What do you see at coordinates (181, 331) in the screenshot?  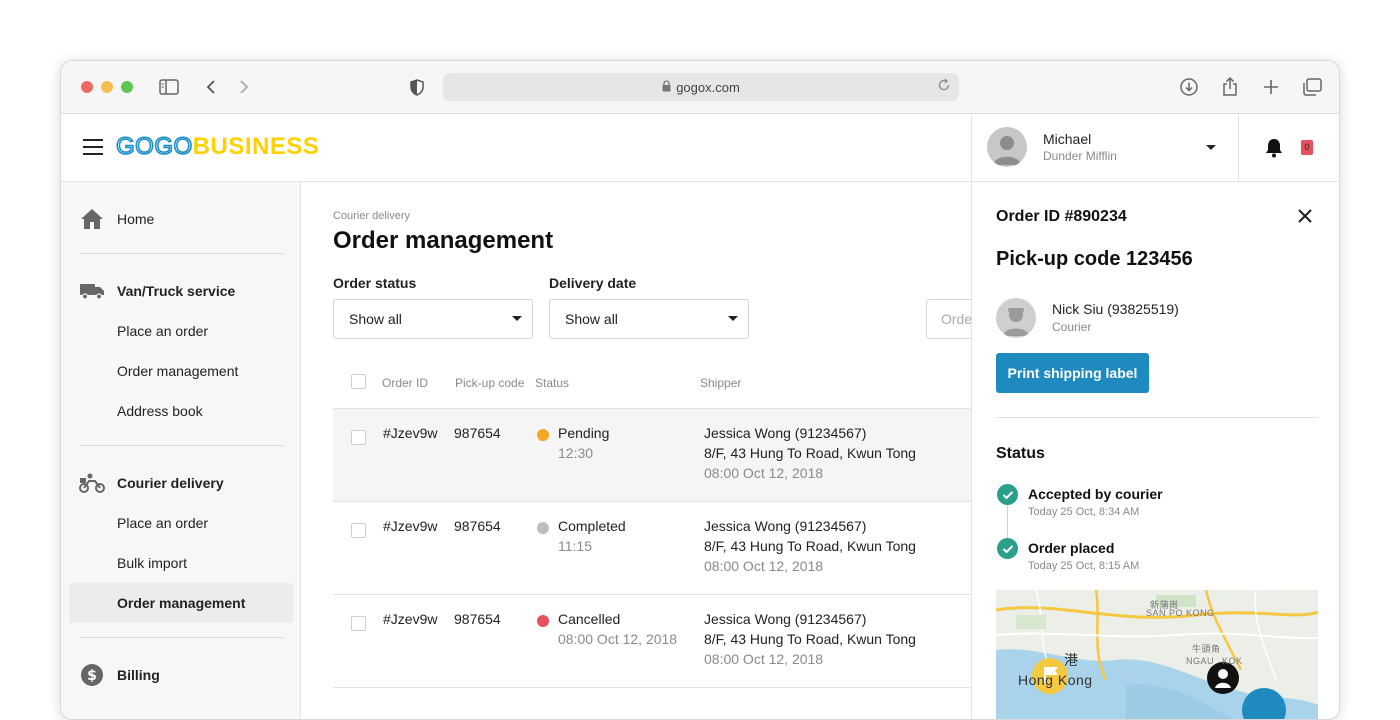 I see `sidebar-item-van-place-order: Place an order` at bounding box center [181, 331].